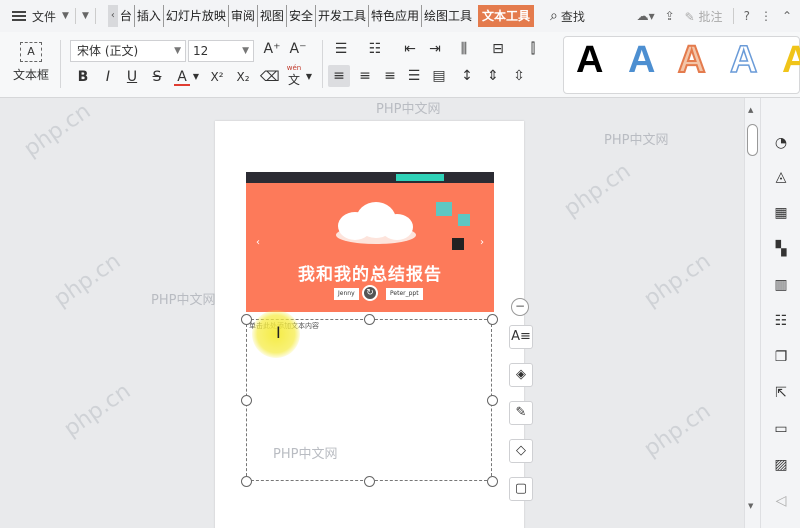 The height and width of the screenshot is (528, 800). What do you see at coordinates (19, 16) in the screenshot?
I see `menu-icon` at bounding box center [19, 16].